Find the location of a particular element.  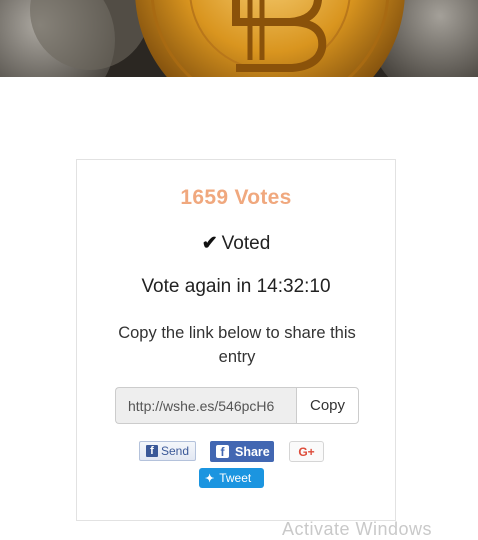

vote-again-countdown: Vote again in 14:32:10 is located at coordinates (236, 286).